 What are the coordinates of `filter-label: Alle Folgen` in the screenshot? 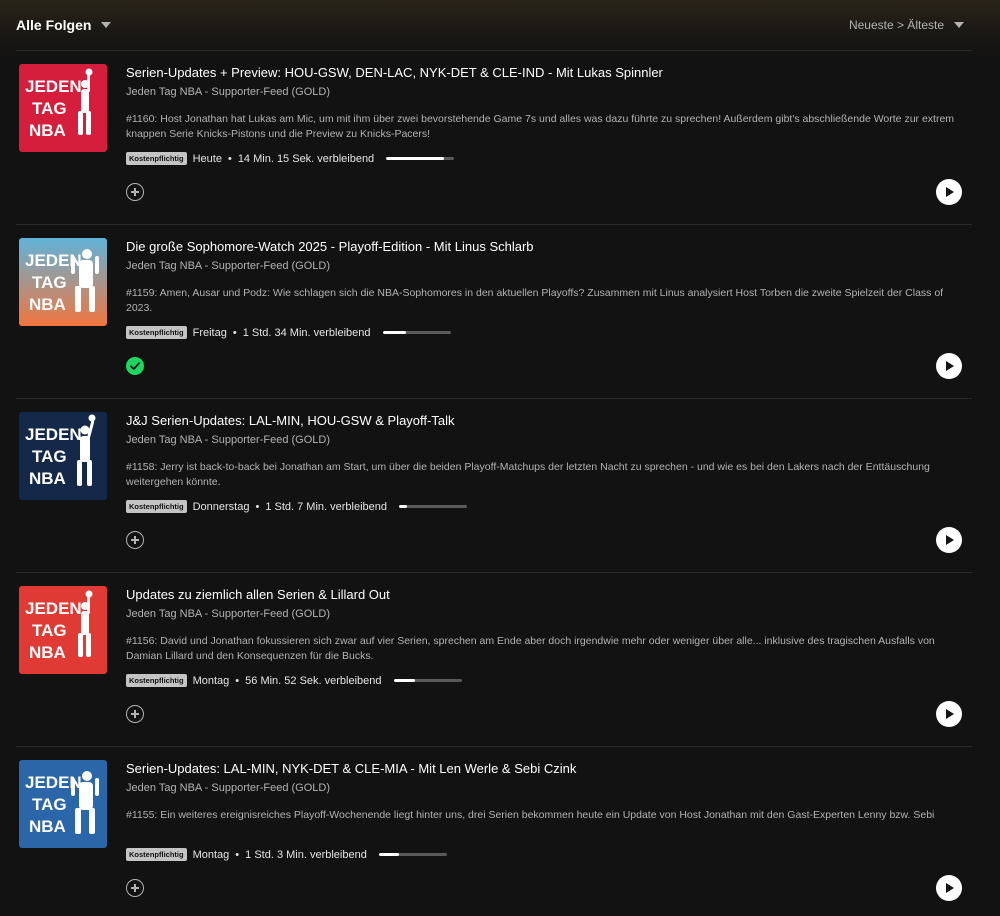 It's located at (54, 25).